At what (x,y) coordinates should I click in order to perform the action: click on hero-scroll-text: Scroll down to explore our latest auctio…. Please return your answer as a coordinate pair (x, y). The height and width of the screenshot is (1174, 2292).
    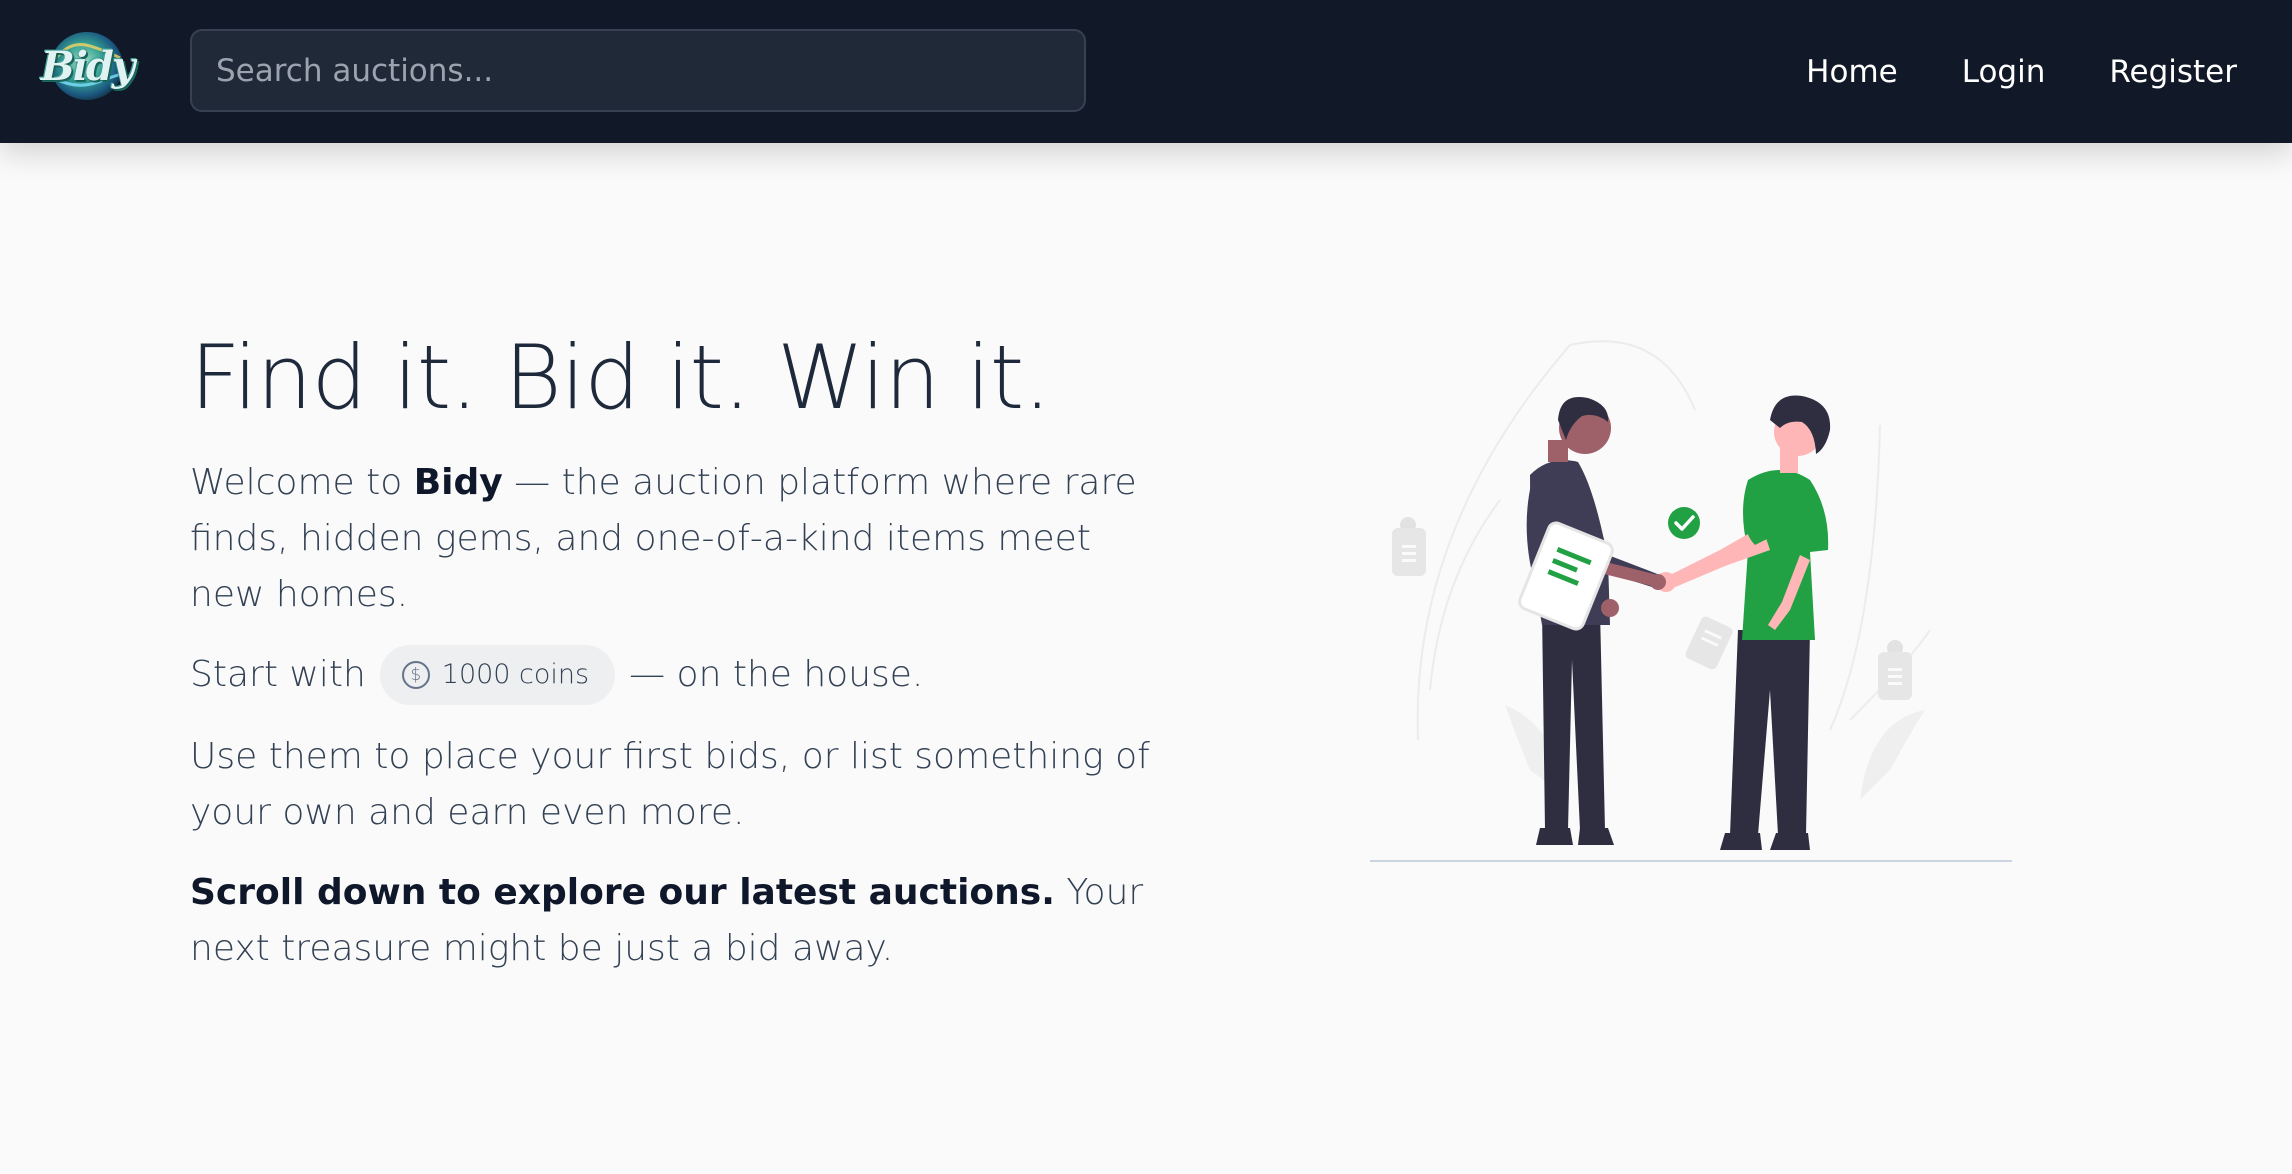
    Looking at the image, I should click on (670, 921).